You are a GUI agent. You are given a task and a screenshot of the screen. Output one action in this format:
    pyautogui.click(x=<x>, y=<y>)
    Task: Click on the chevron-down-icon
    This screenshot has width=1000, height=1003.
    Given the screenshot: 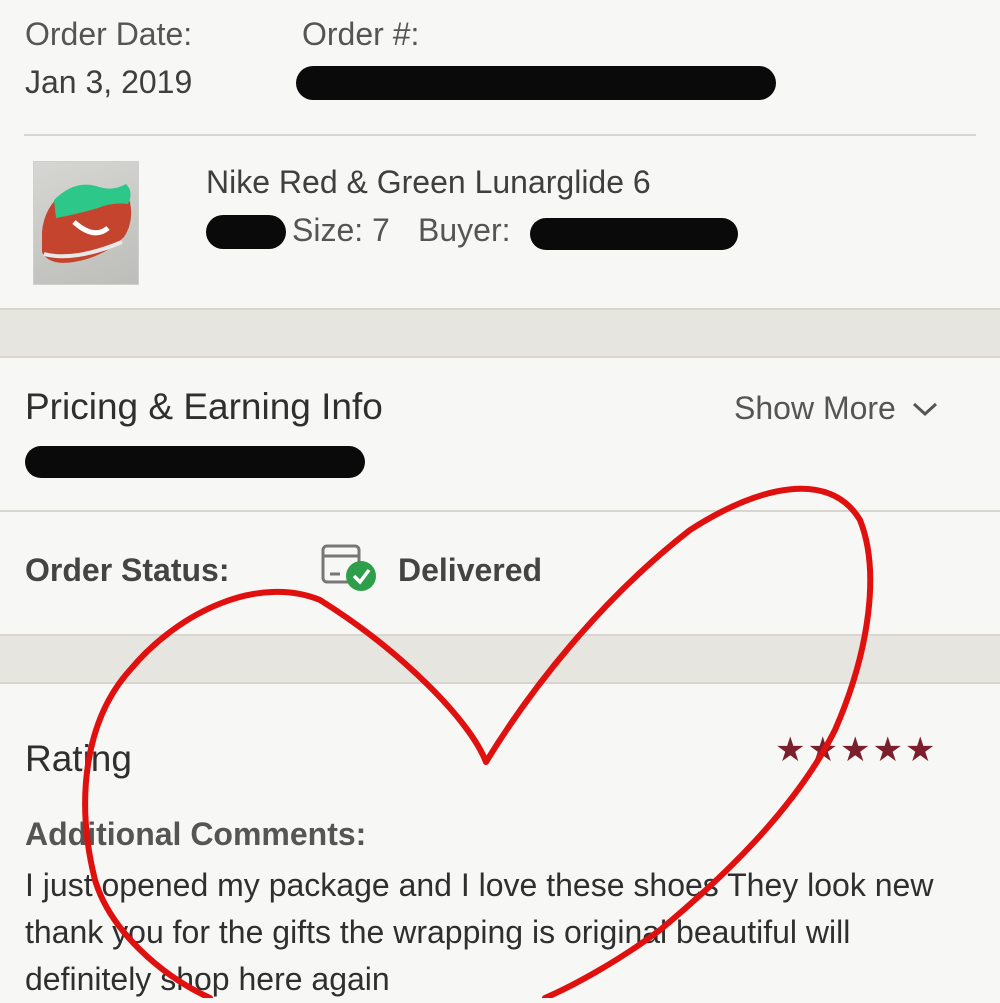 What is the action you would take?
    pyautogui.click(x=924, y=409)
    